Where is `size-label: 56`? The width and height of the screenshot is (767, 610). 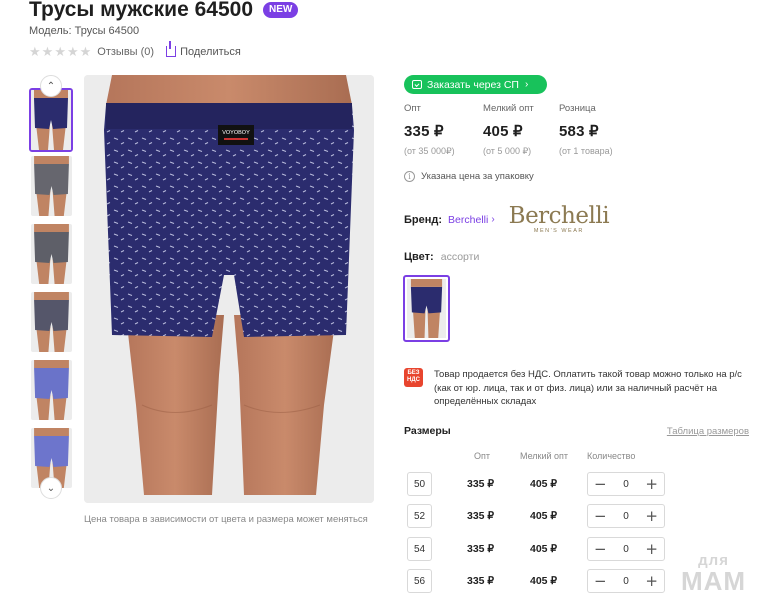 size-label: 56 is located at coordinates (419, 581).